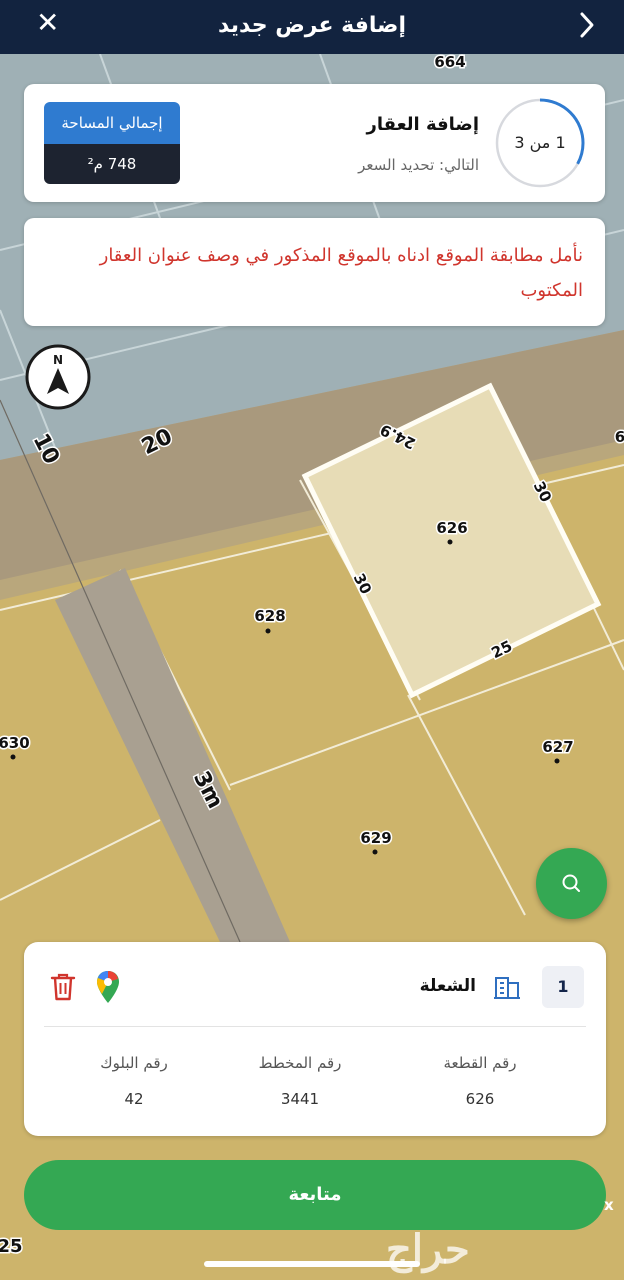 This screenshot has height=1280, width=624. What do you see at coordinates (134, 1099) in the screenshot?
I see `block-number-value: 42` at bounding box center [134, 1099].